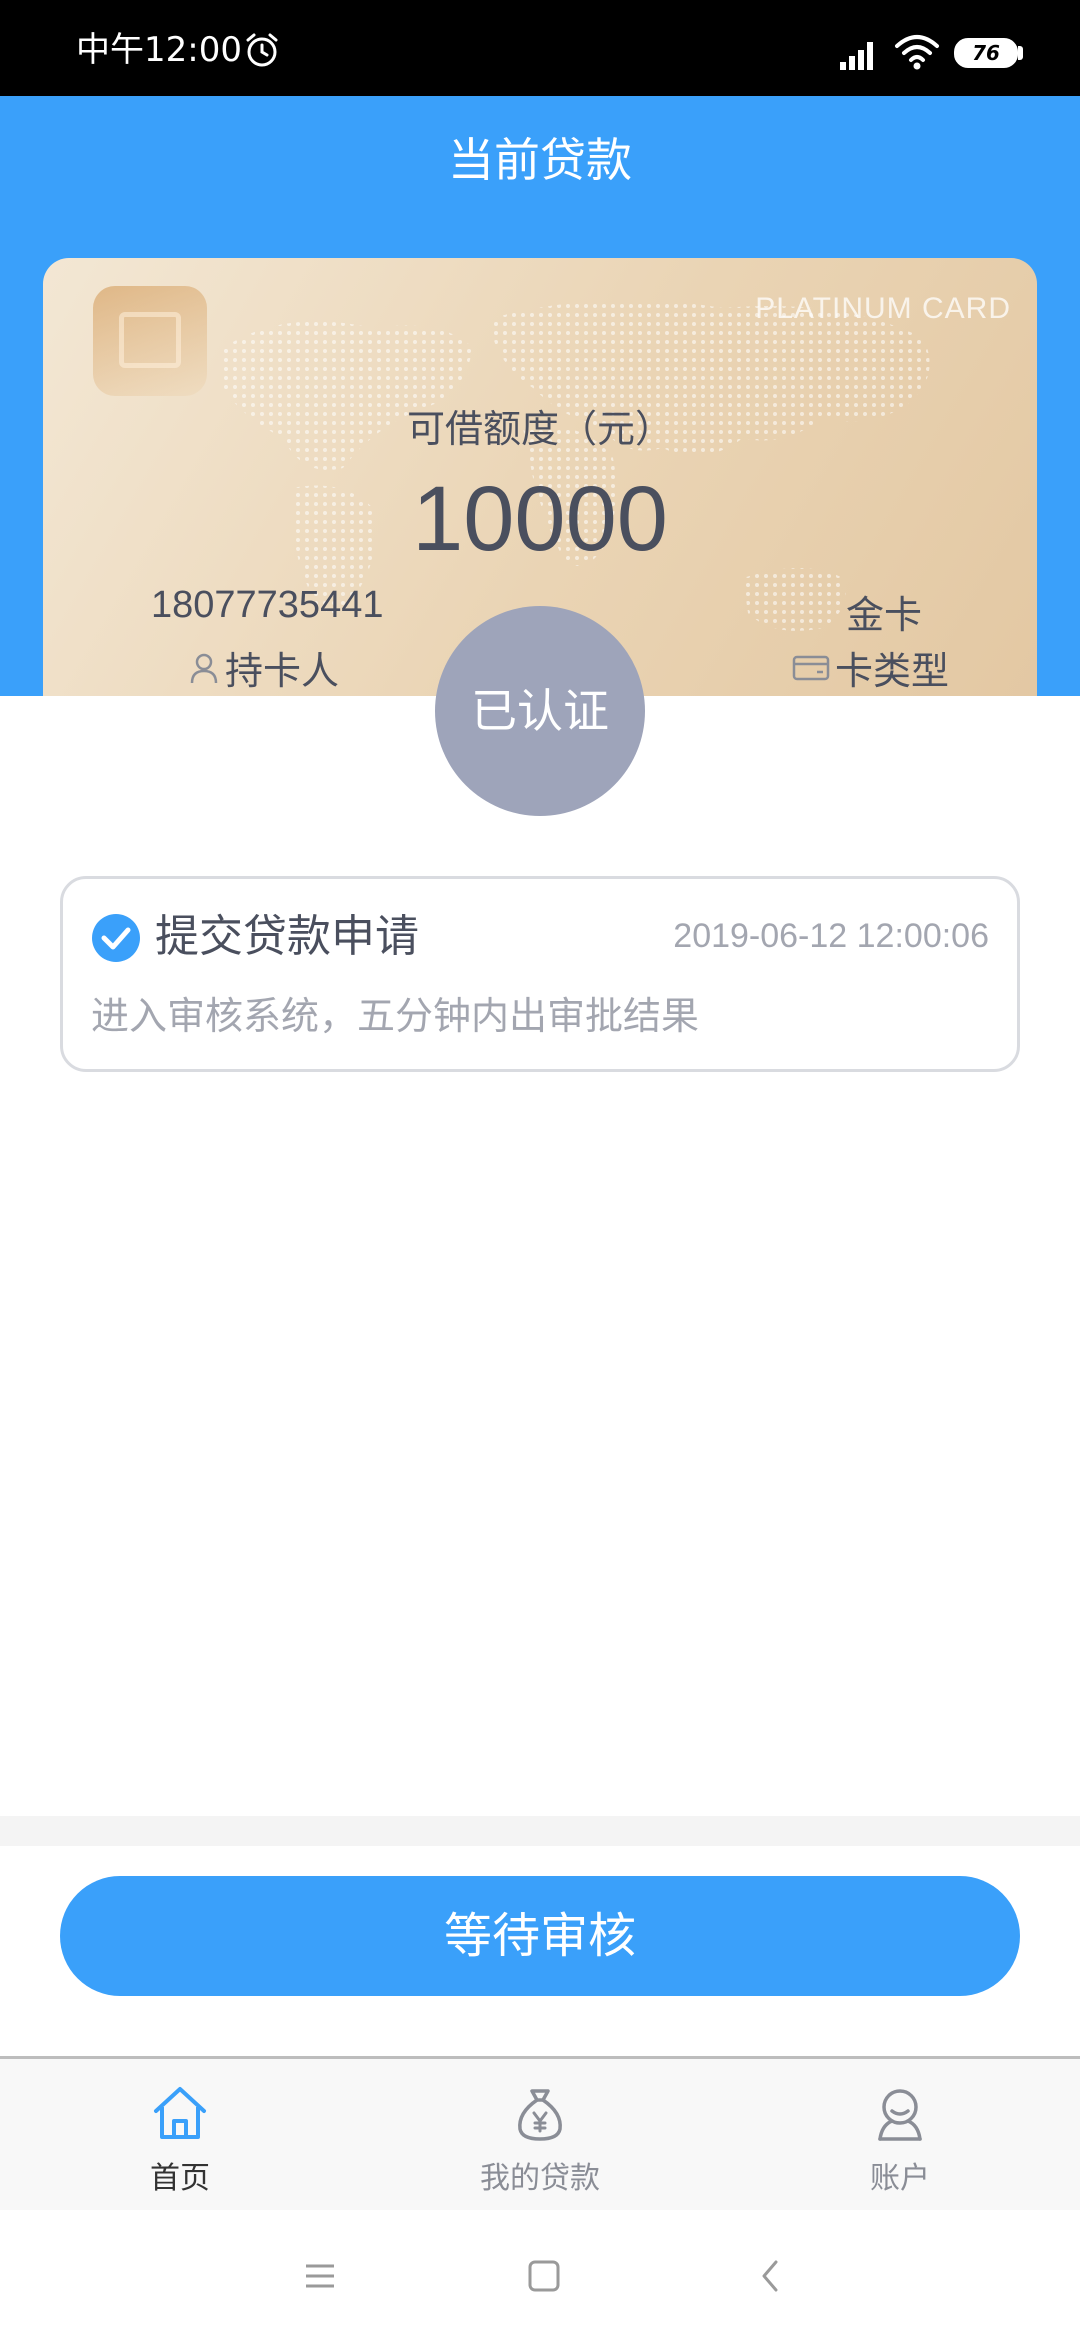 This screenshot has height=2340, width=1080. What do you see at coordinates (540, 2178) in the screenshot?
I see `tab-my-loans-label: 我的贷款` at bounding box center [540, 2178].